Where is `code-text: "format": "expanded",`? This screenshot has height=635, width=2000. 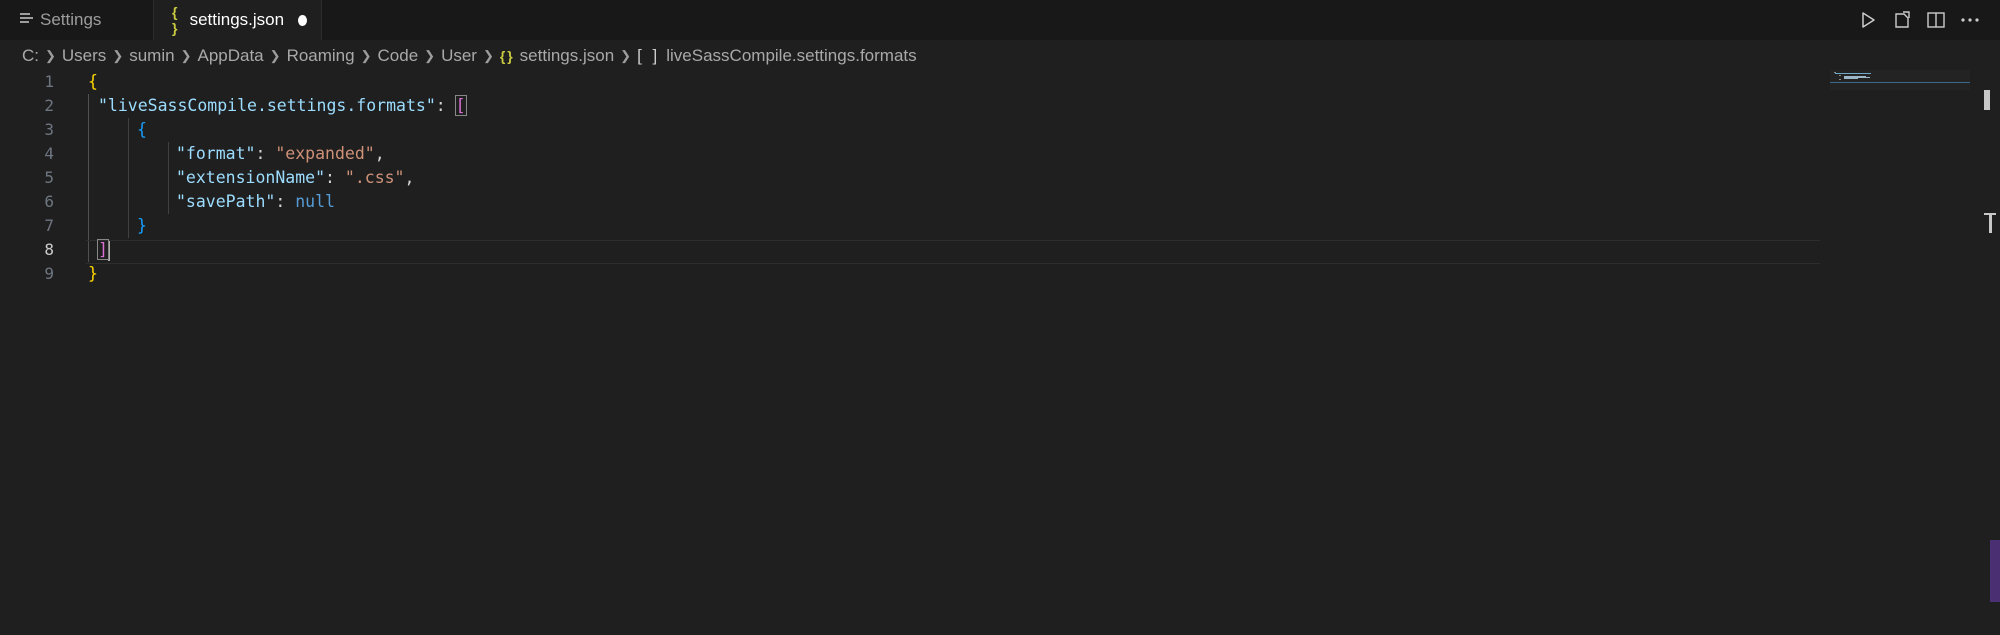
code-text: "format": "expanded", is located at coordinates (280, 154).